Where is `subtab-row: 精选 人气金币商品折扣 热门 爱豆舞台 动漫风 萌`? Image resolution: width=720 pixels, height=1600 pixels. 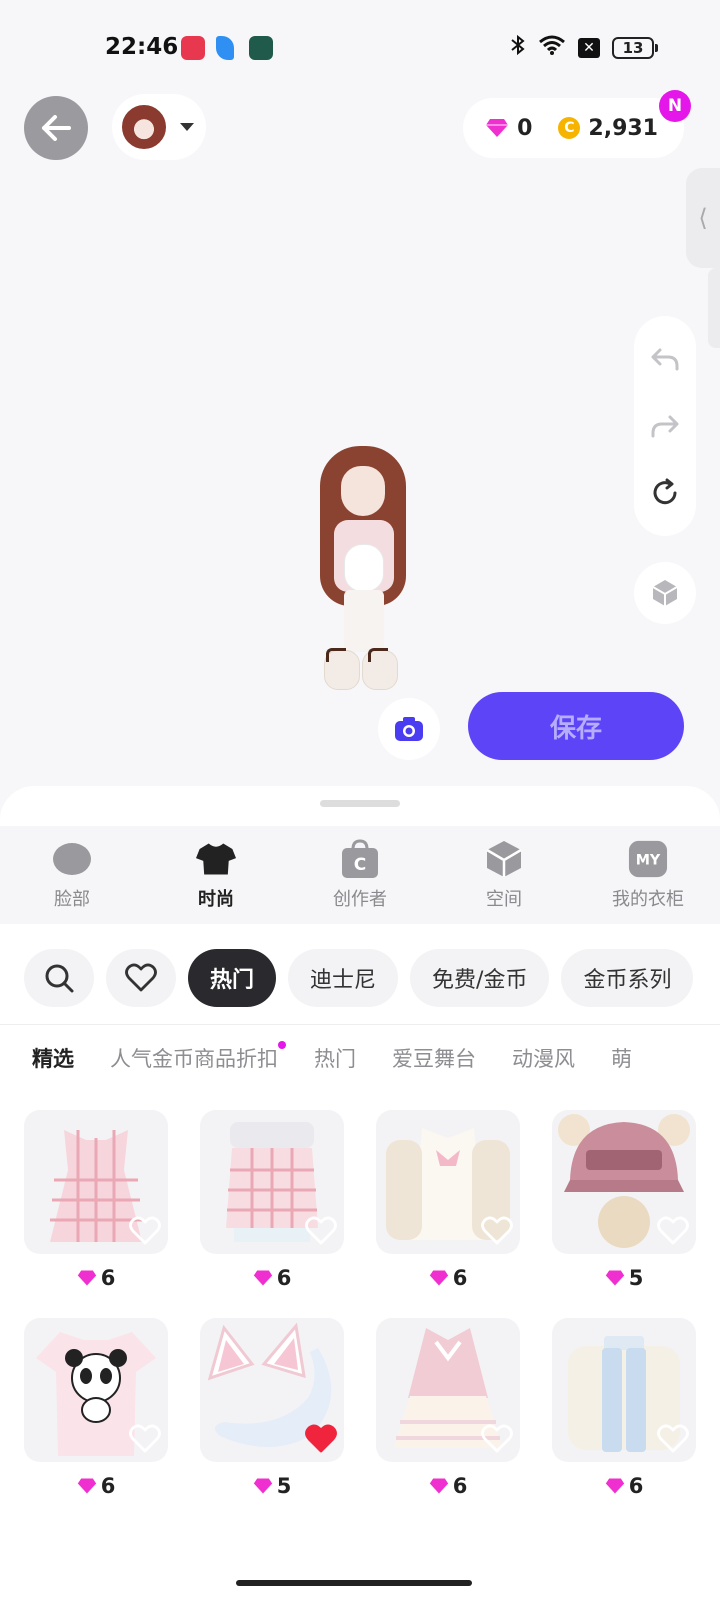 subtab-row: 精选 人气金币商品折扣 热门 爱豆舞台 动漫风 萌 is located at coordinates (376, 1058).